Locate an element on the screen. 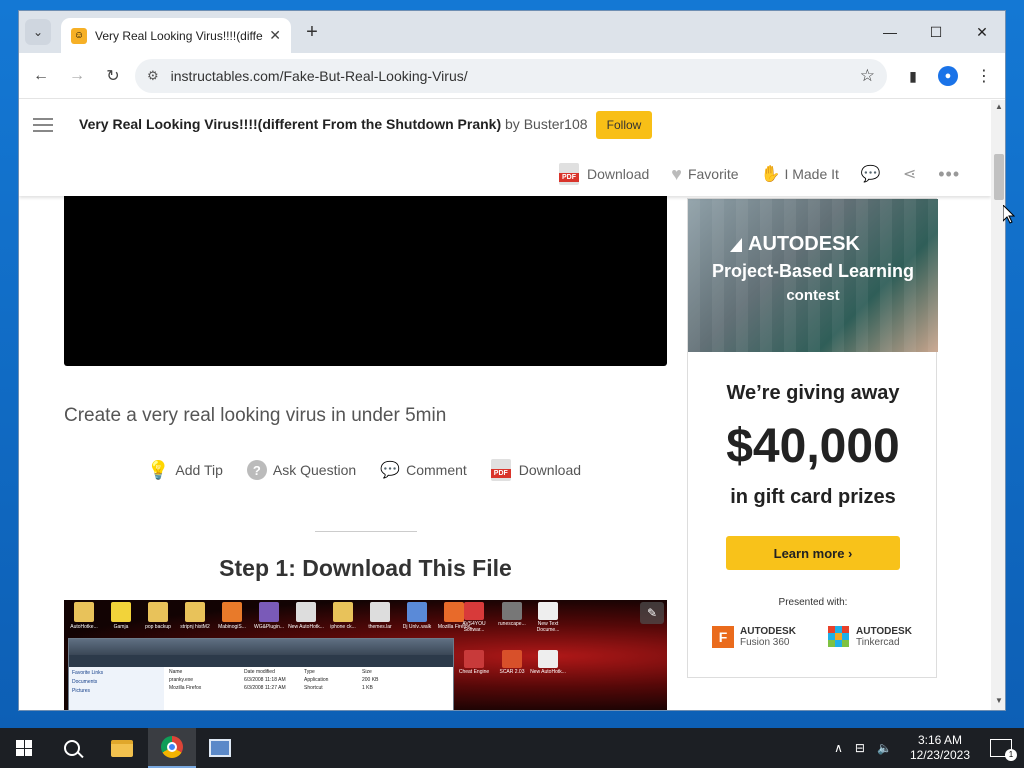 This screenshot has height=768, width=1024. screenshot-desktop-icon: Dj Unlv..walk is located at coordinates (417, 618).